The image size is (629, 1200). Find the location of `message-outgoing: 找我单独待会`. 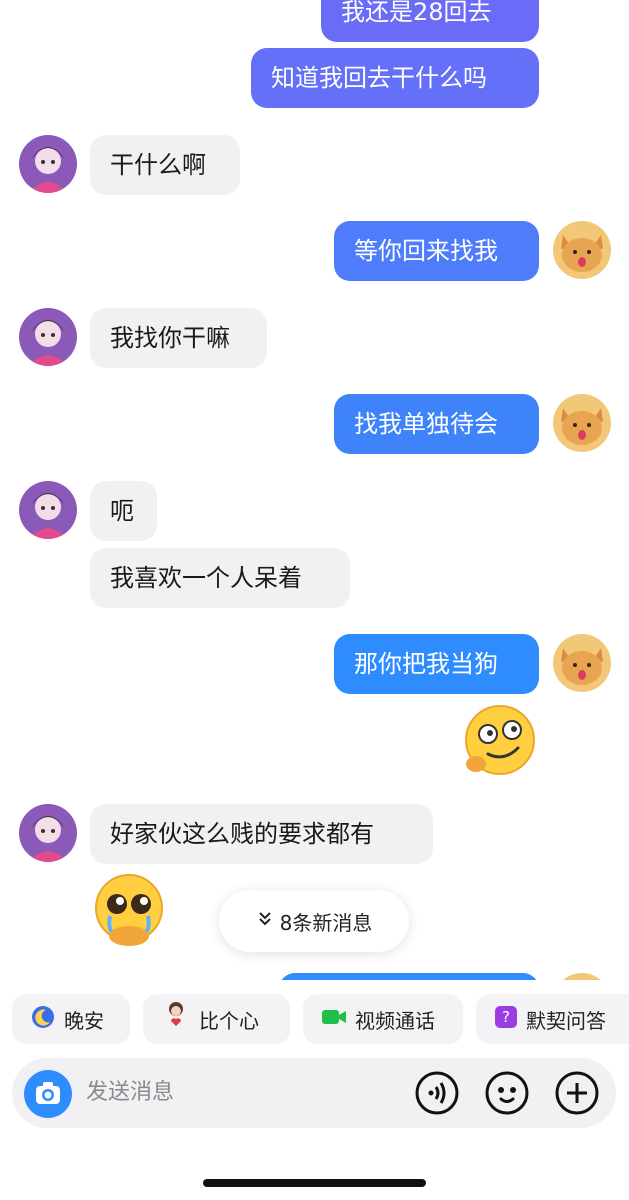

message-outgoing: 找我单独待会 is located at coordinates (436, 424).